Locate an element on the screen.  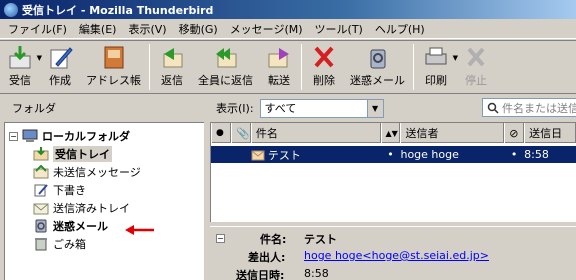
print-button: ▼ 印刷 is located at coordinates (437, 66).